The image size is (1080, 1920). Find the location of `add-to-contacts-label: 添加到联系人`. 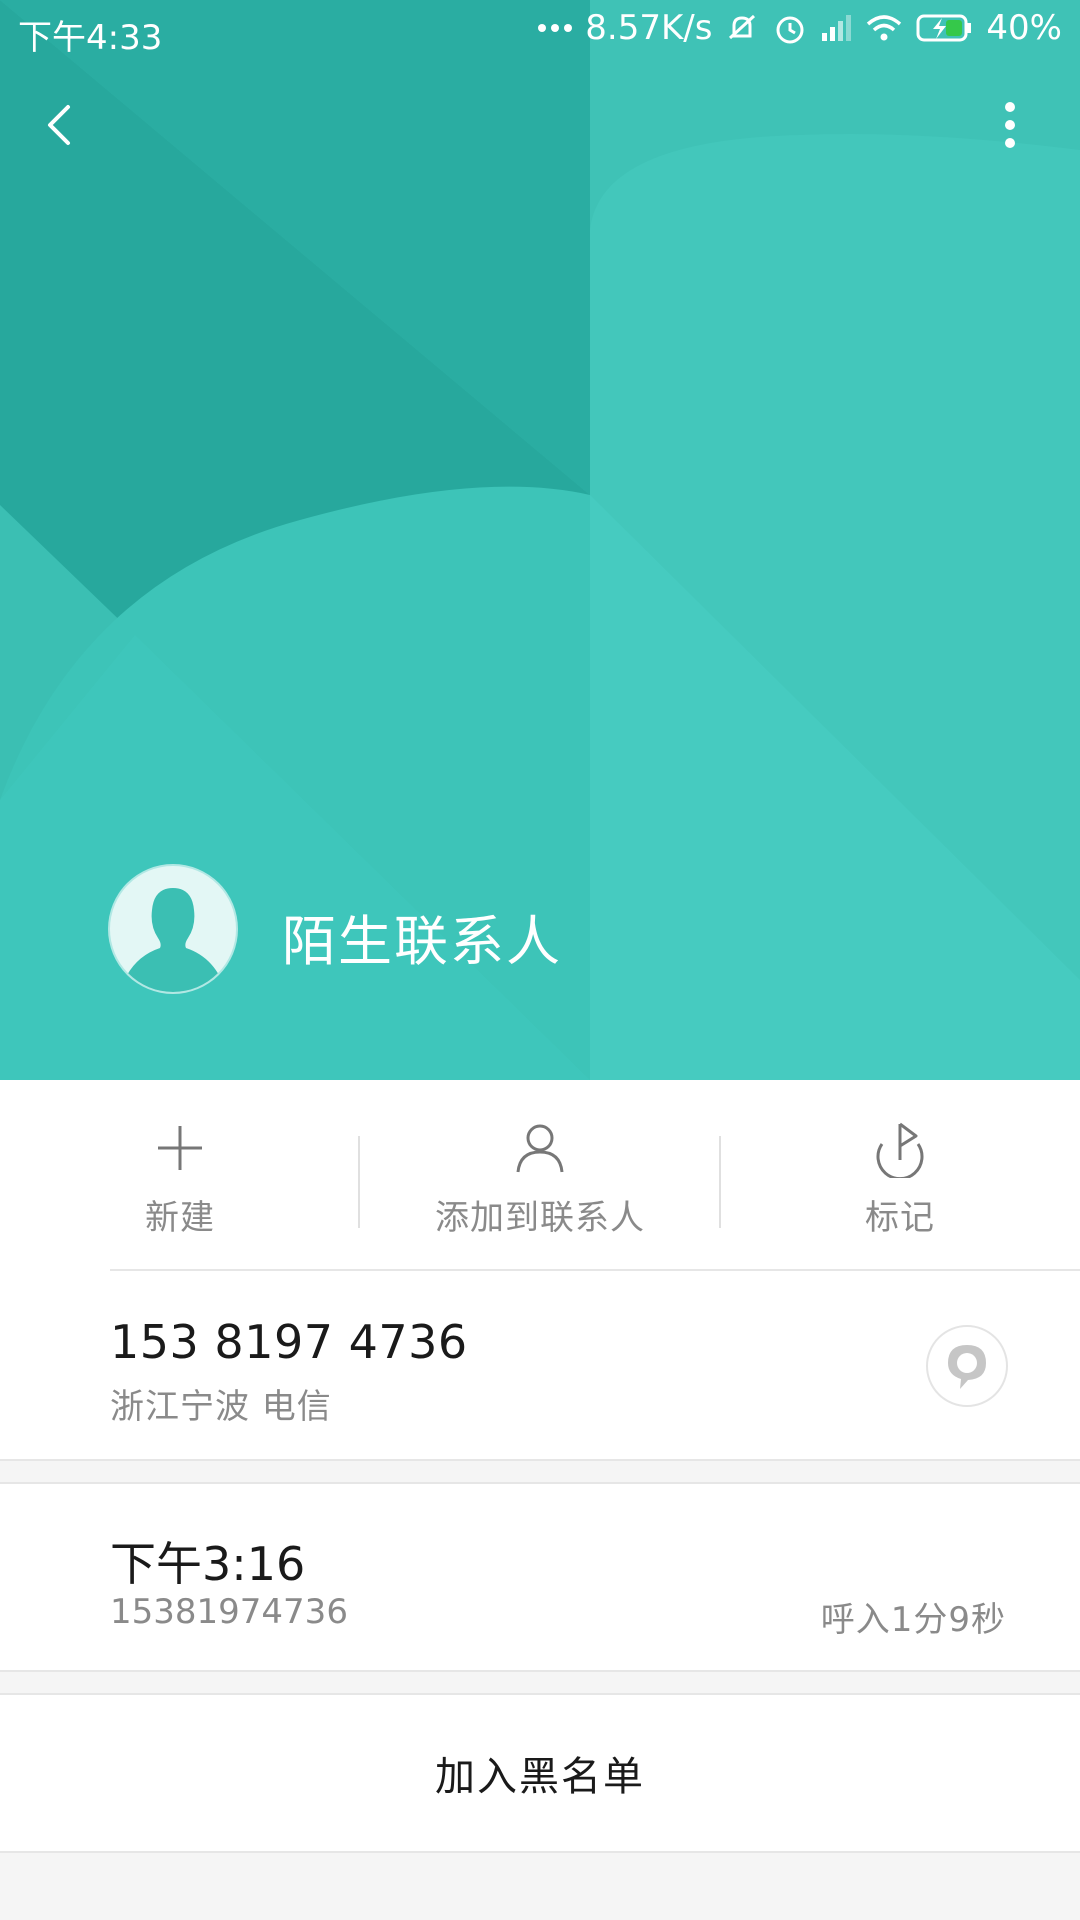

add-to-contacts-label: 添加到联系人 is located at coordinates (540, 1218).